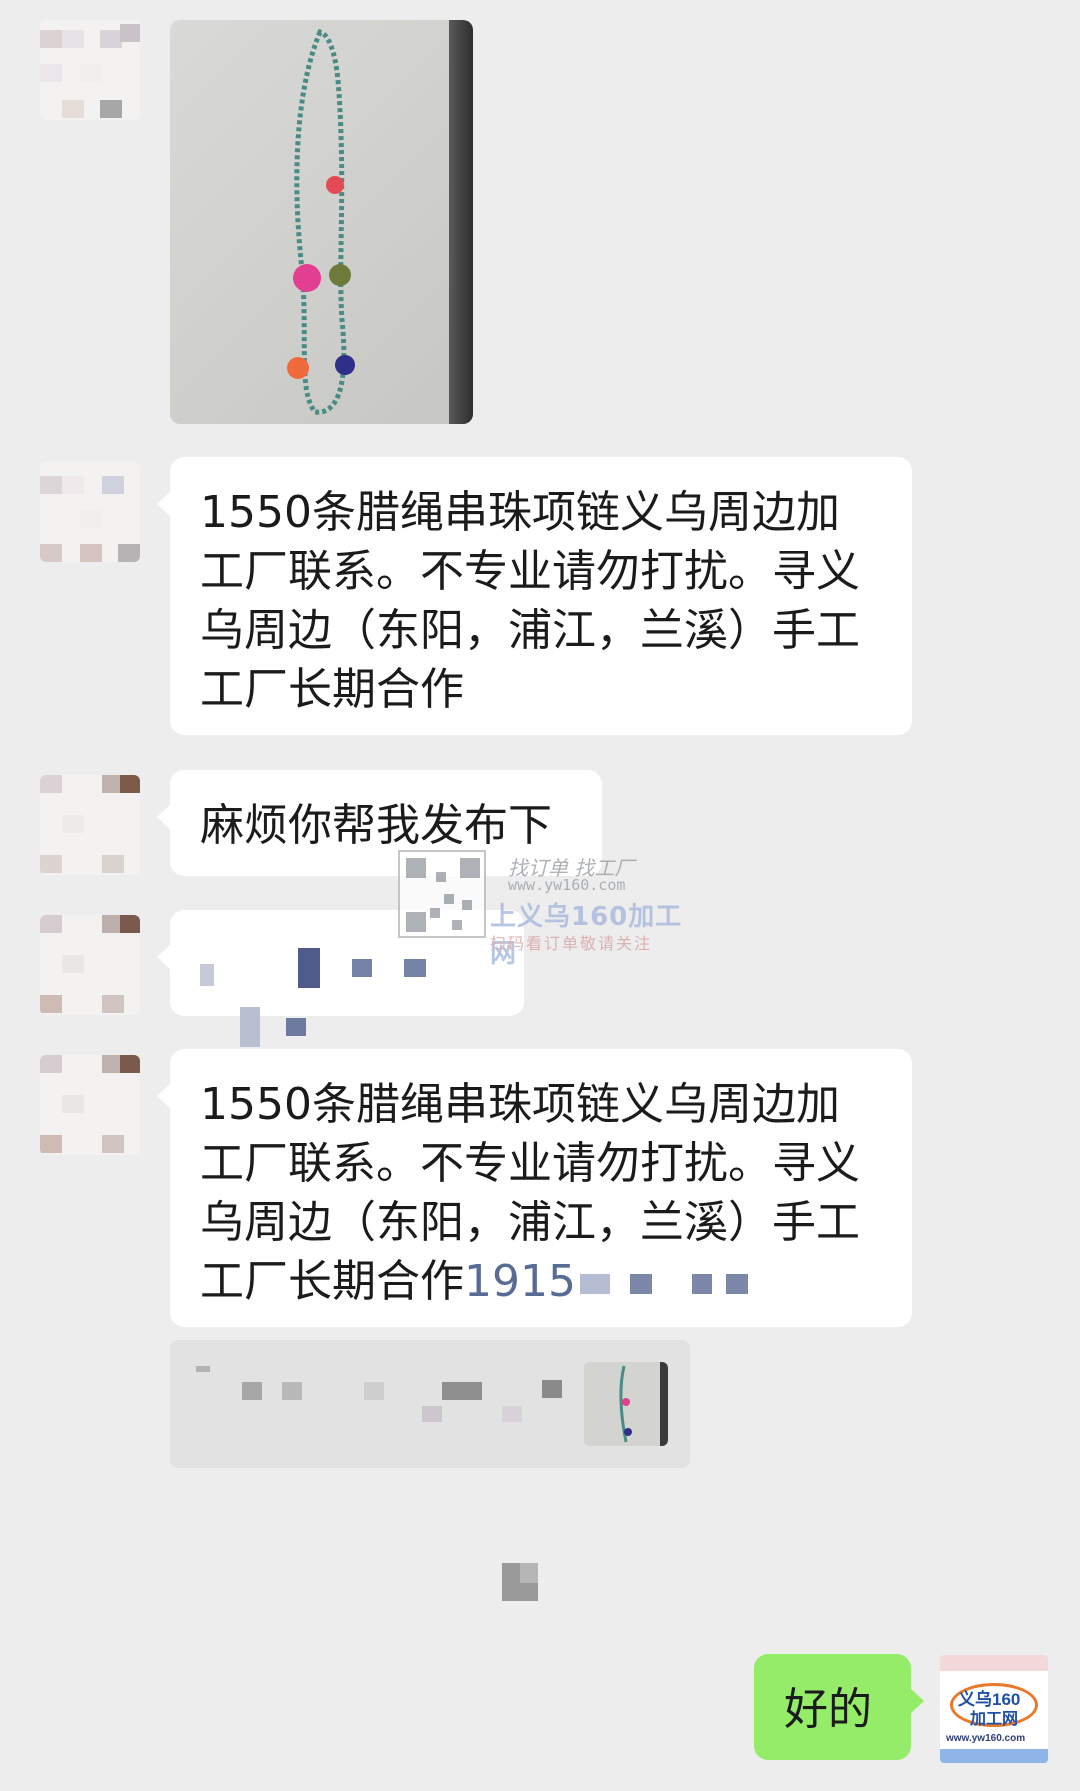 This screenshot has width=1080, height=1791. What do you see at coordinates (994, 1756) in the screenshot?
I see `logo-bottom-strip` at bounding box center [994, 1756].